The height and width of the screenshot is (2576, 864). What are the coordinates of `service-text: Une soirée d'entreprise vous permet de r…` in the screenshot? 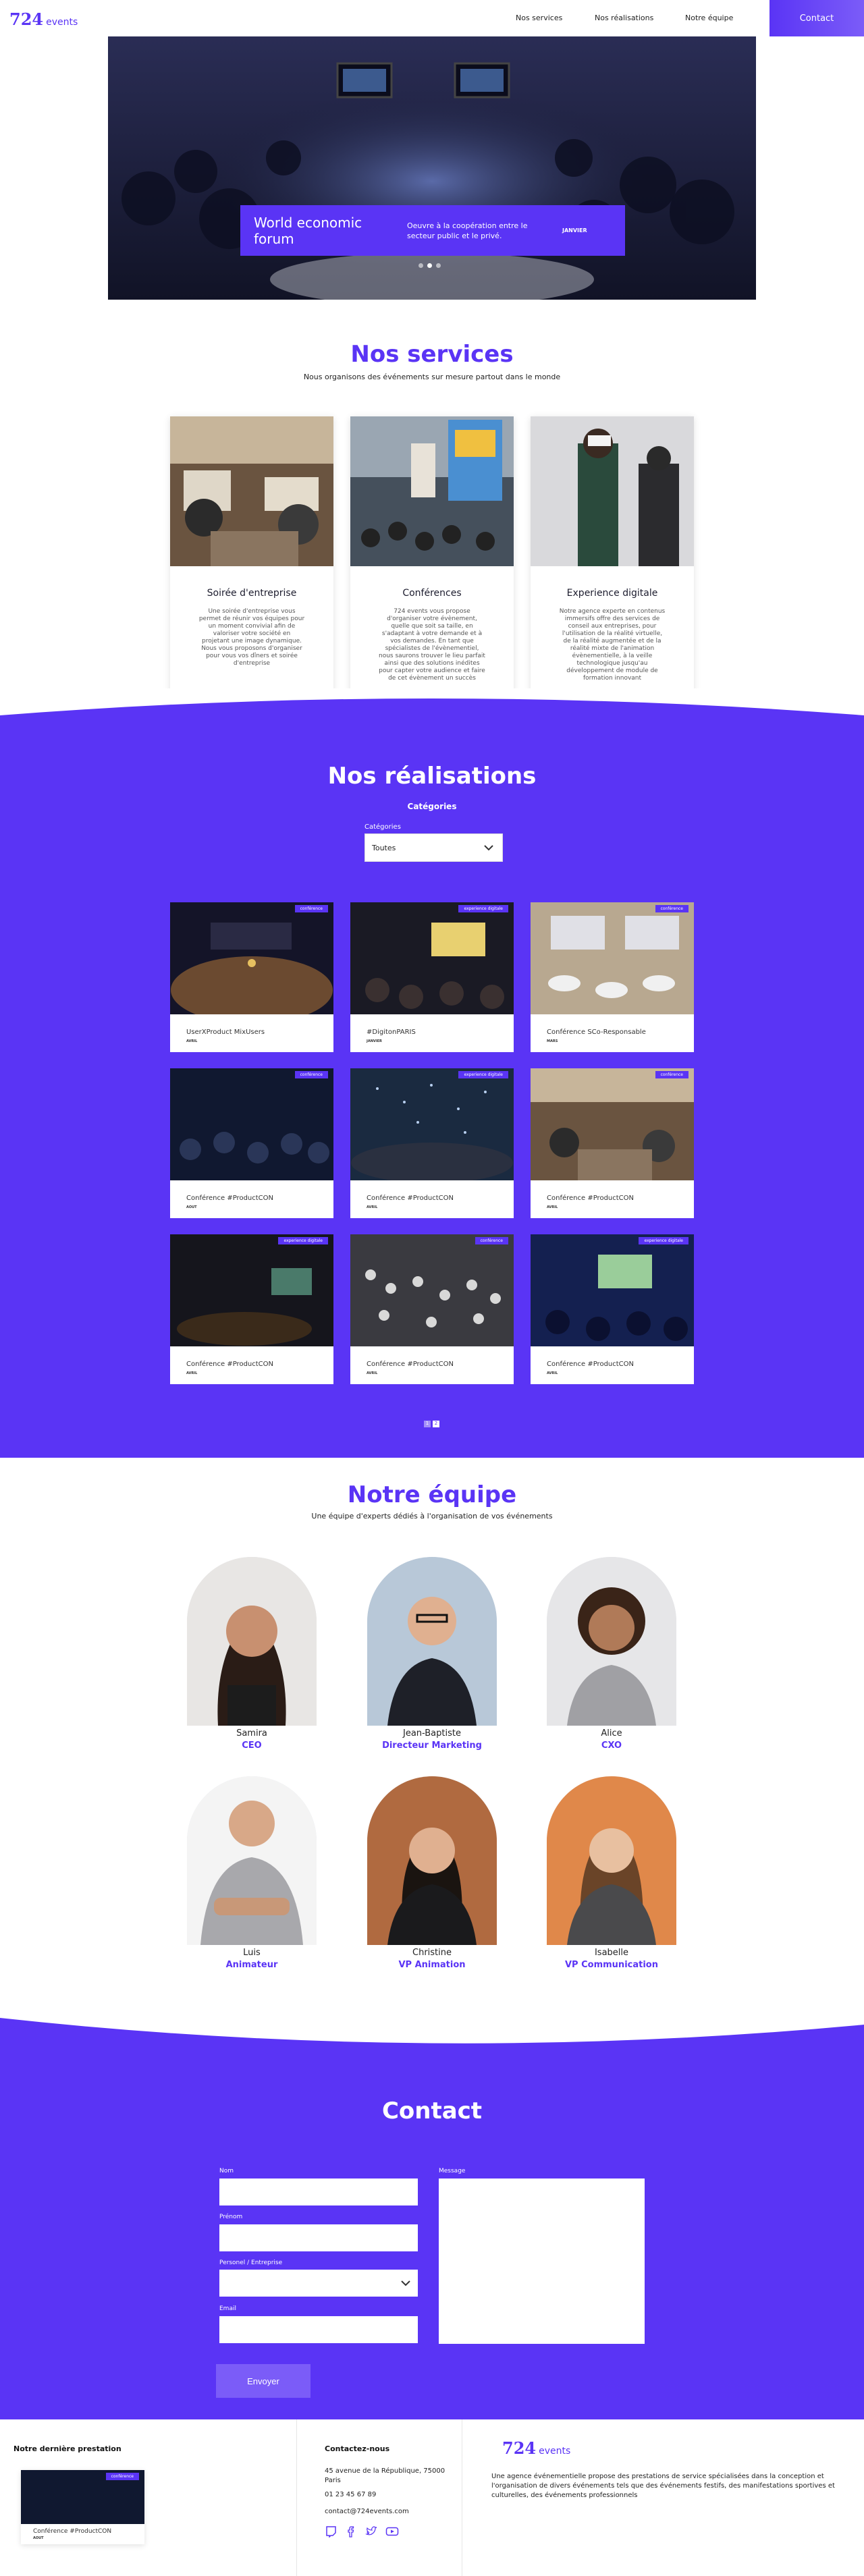 It's located at (251, 637).